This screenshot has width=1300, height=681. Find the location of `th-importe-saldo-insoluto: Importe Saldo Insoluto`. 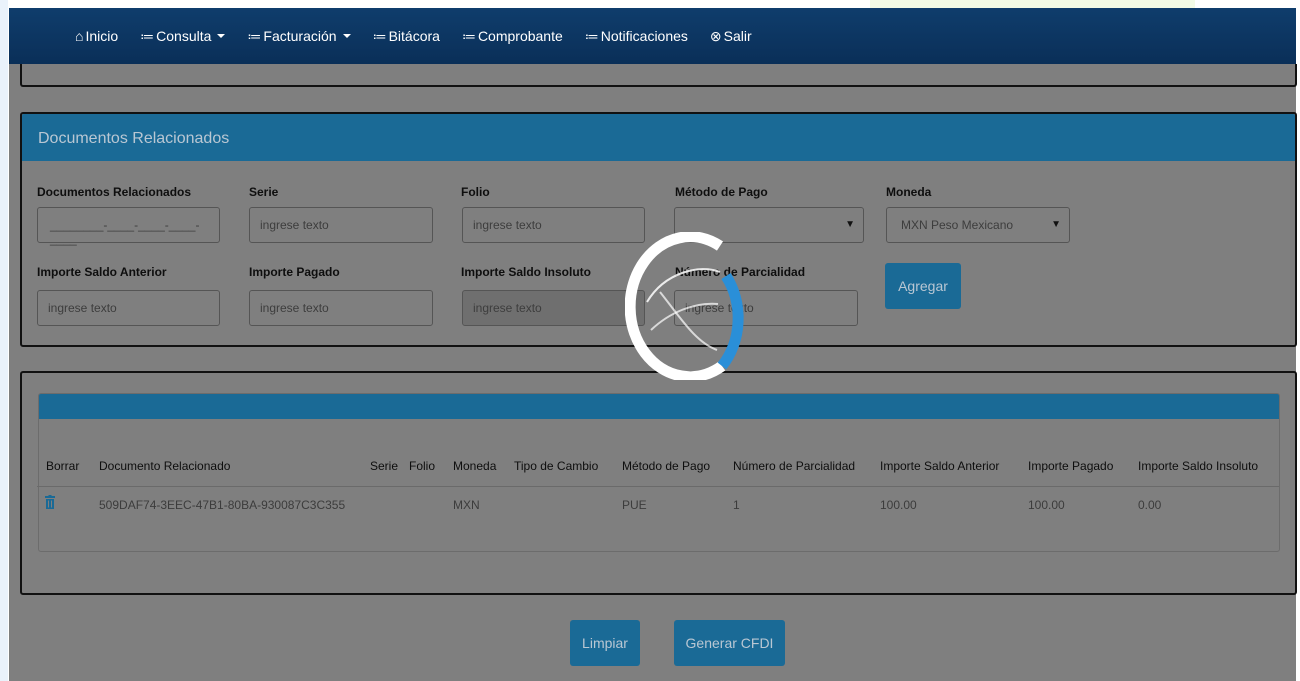

th-importe-saldo-insoluto: Importe Saldo Insoluto is located at coordinates (1198, 466).